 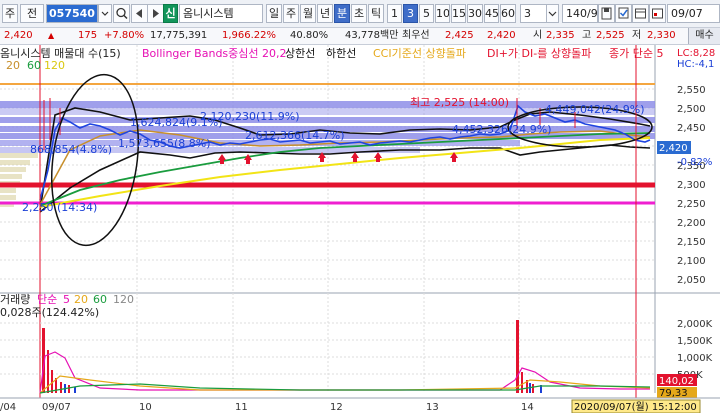 I want to click on change-percent: +7.80%, so click(x=124, y=35).